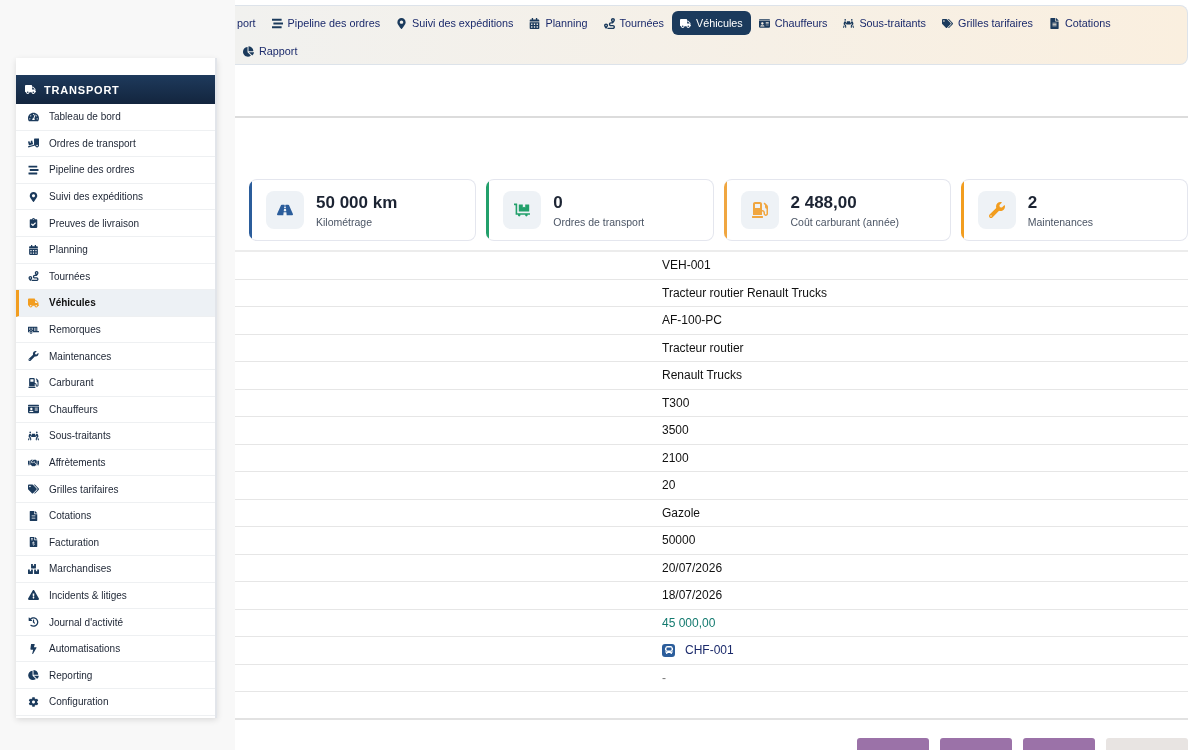 This screenshot has height=750, width=1200. Describe the element at coordinates (744, 292) in the screenshot. I see `detail-value: Tracteur routier Renault Trucks` at that location.